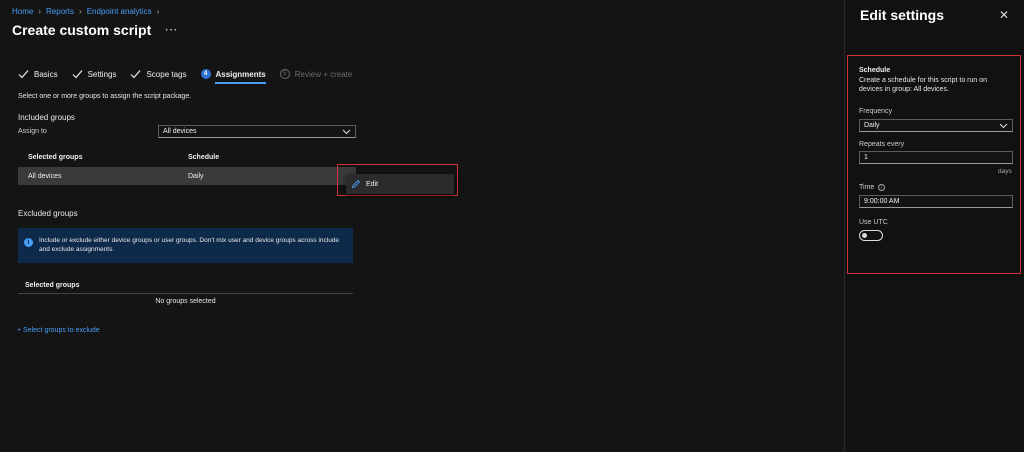  I want to click on time-input: 9:00:00 AM, so click(936, 201).